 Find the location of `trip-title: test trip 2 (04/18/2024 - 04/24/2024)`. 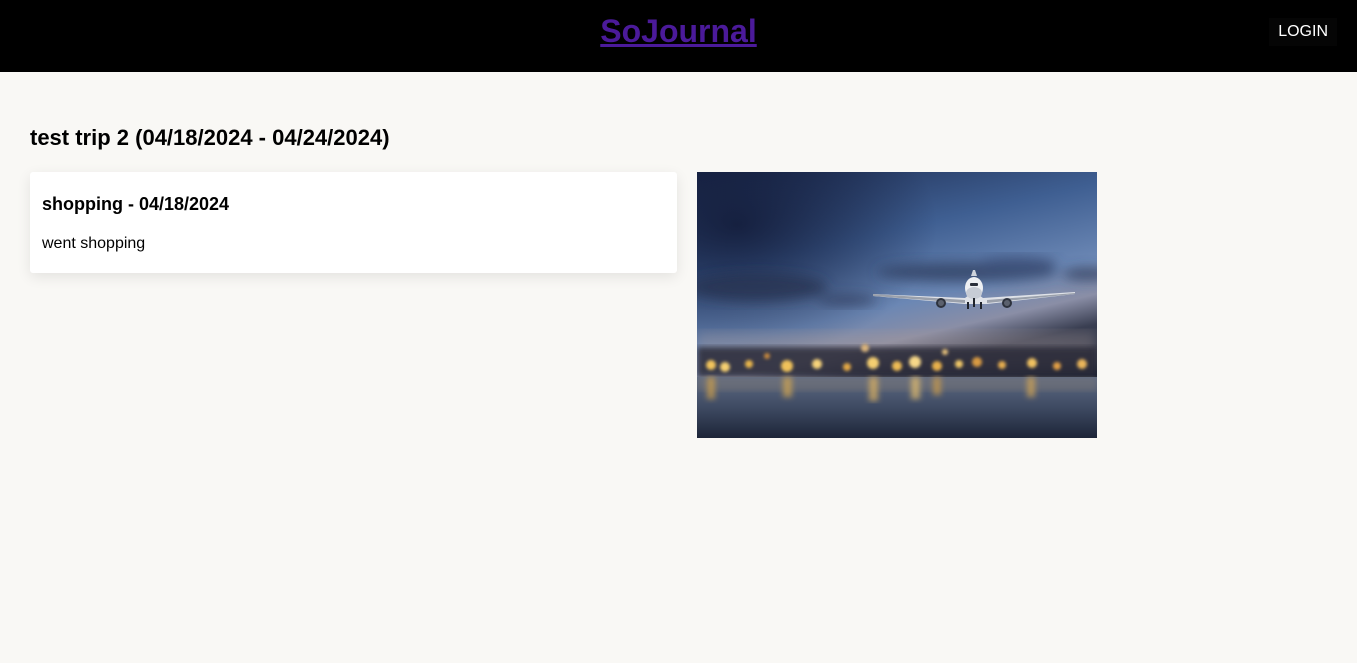

trip-title: test trip 2 (04/18/2024 - 04/24/2024) is located at coordinates (210, 137).